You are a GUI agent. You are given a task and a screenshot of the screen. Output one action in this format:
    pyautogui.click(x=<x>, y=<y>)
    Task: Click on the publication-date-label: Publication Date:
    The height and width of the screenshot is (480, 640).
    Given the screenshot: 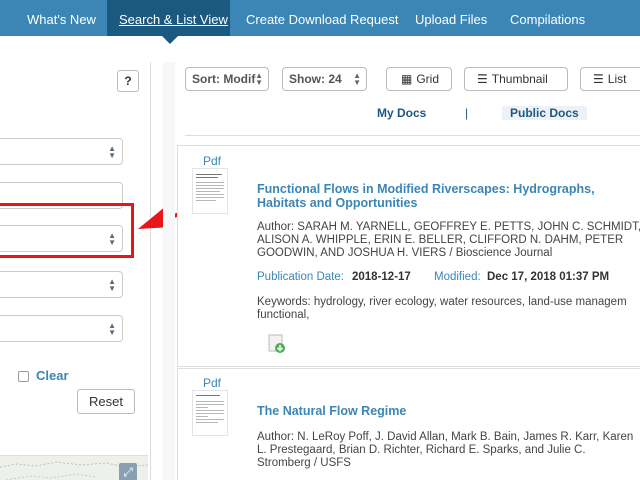 What is the action you would take?
    pyautogui.click(x=300, y=277)
    